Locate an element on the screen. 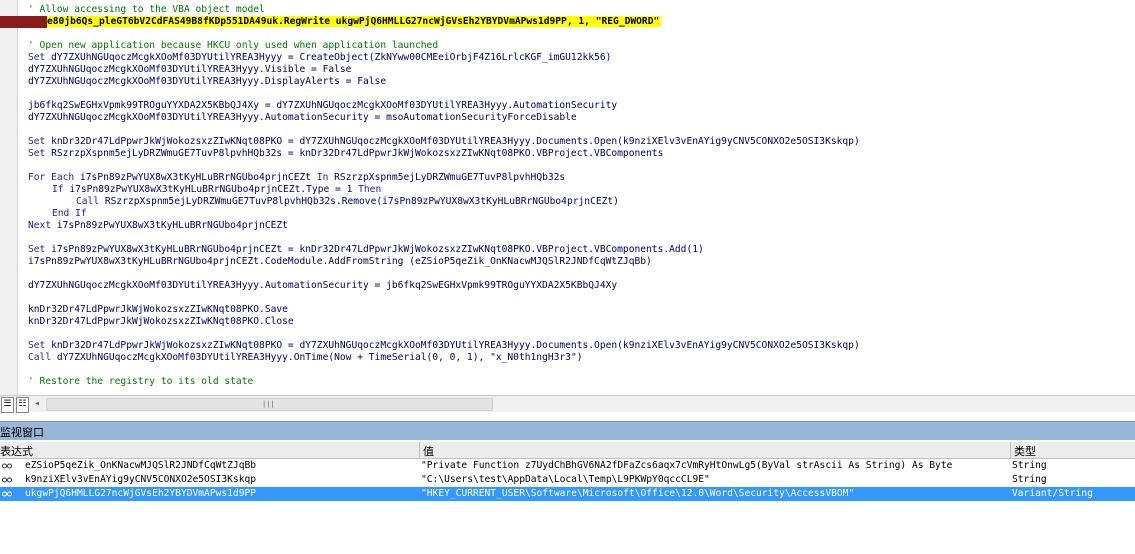 The image size is (1135, 554). code-line: End If is located at coordinates (581, 214).